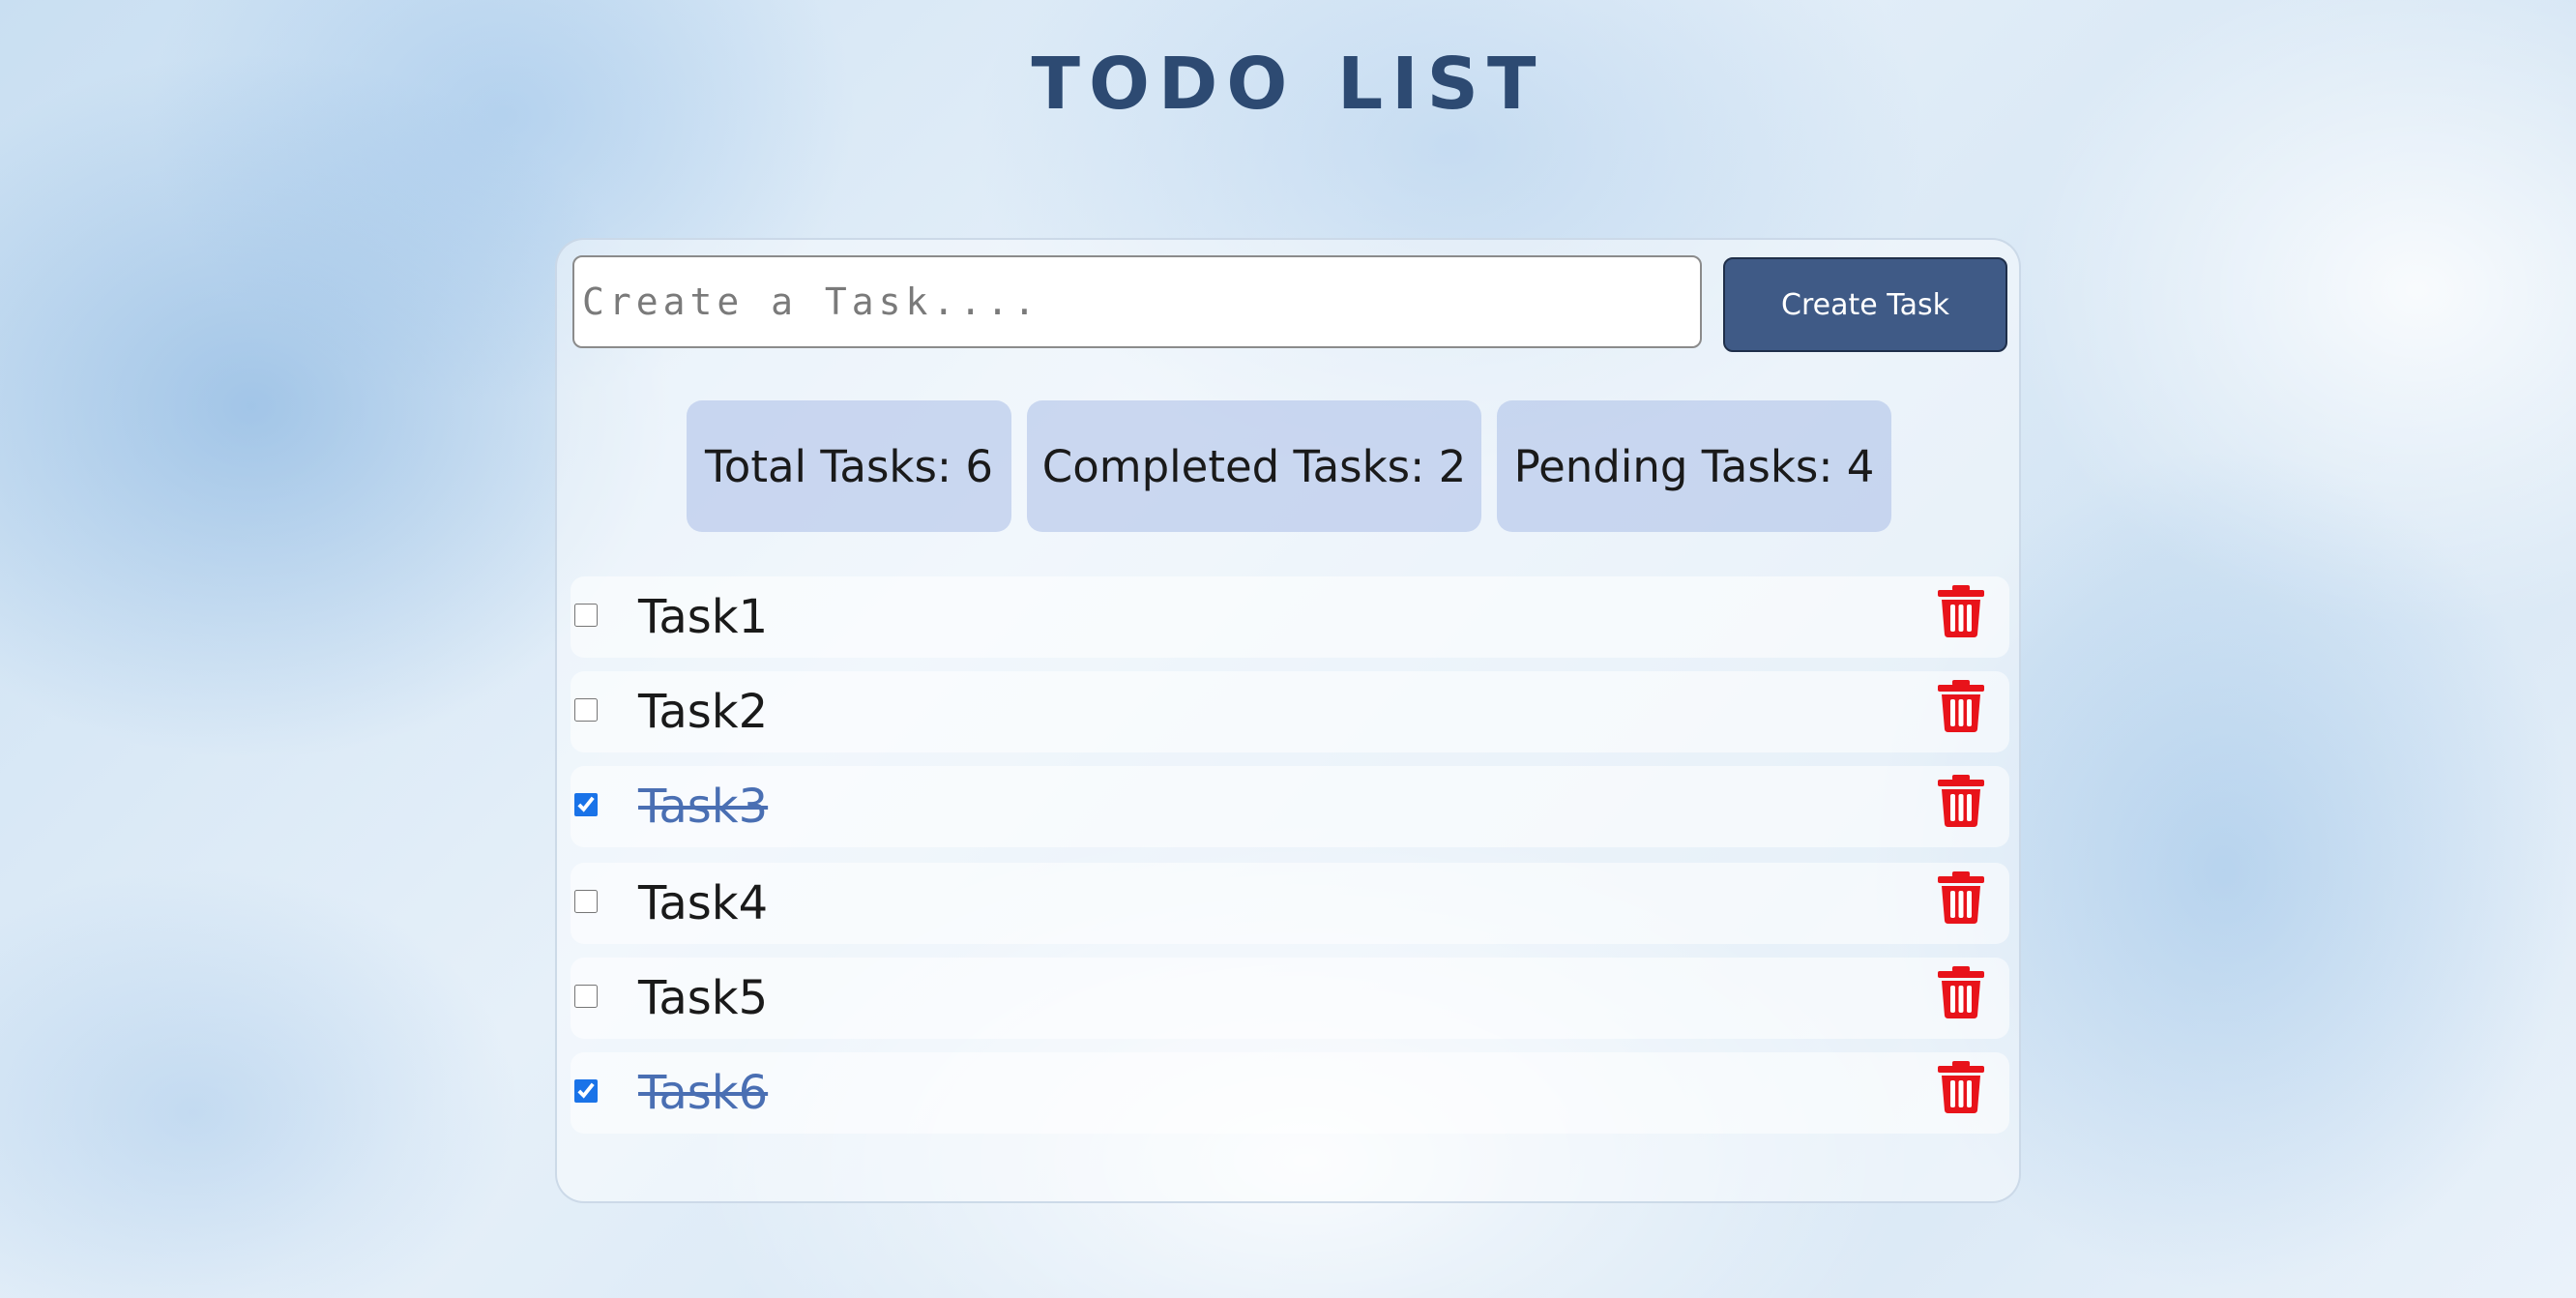  What do you see at coordinates (1290, 903) in the screenshot?
I see `task-row: Task4` at bounding box center [1290, 903].